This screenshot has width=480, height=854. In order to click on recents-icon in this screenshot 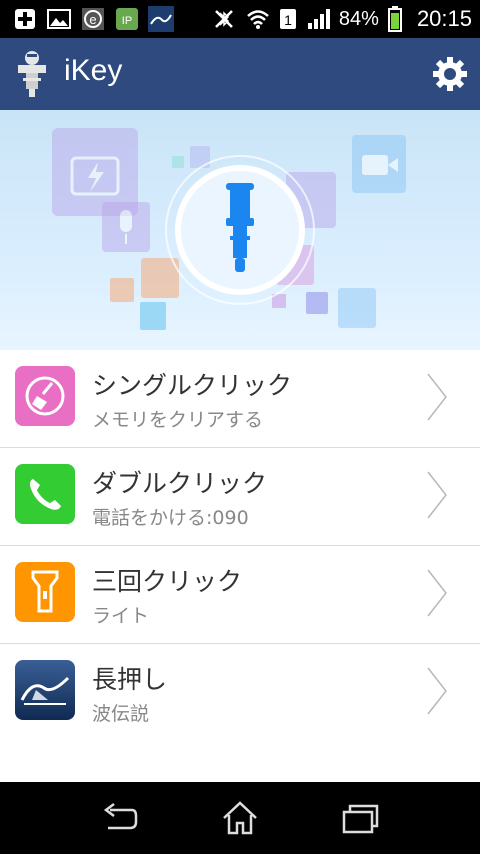, I will do `click(360, 818)`.